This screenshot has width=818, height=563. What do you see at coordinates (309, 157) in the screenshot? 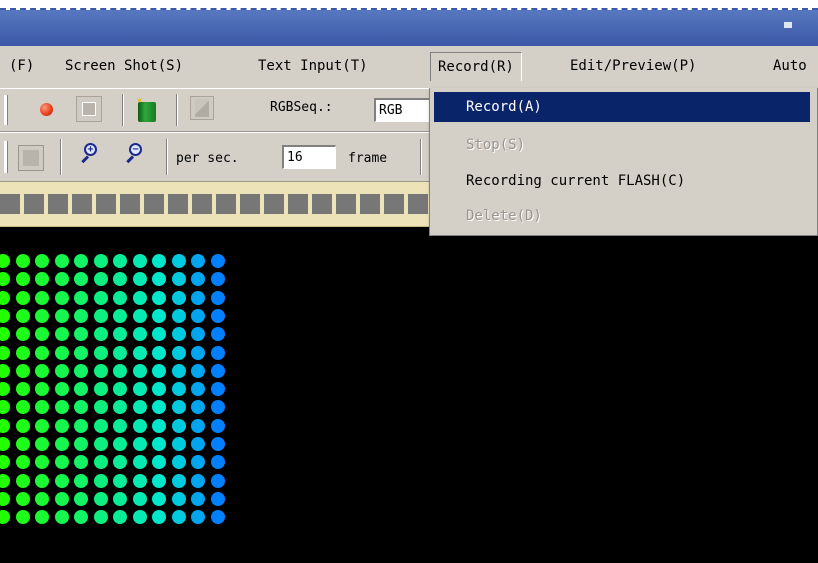
I see `fps-field: 16` at bounding box center [309, 157].